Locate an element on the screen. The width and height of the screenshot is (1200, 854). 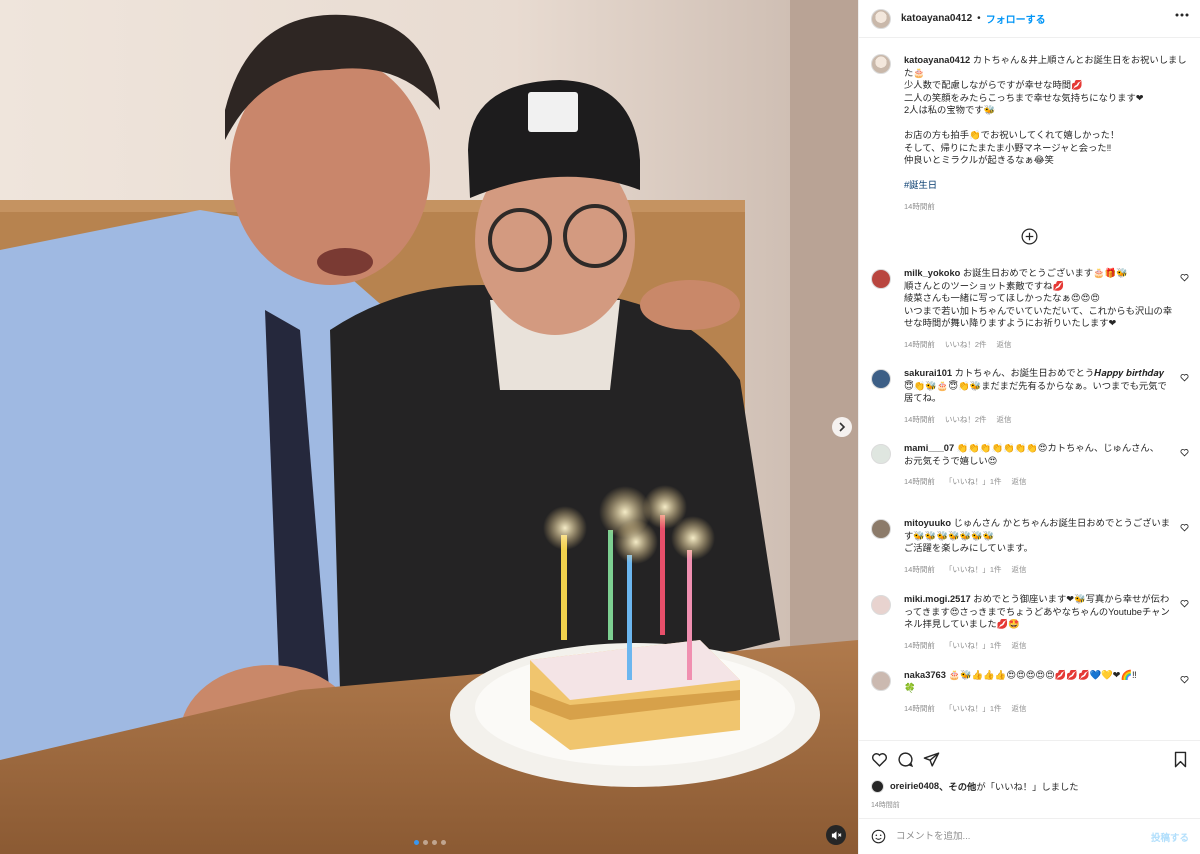
caption-line: お店の方も拍手👏でお祝いしてくれて嬉しかった！ is located at coordinates (1012, 135).